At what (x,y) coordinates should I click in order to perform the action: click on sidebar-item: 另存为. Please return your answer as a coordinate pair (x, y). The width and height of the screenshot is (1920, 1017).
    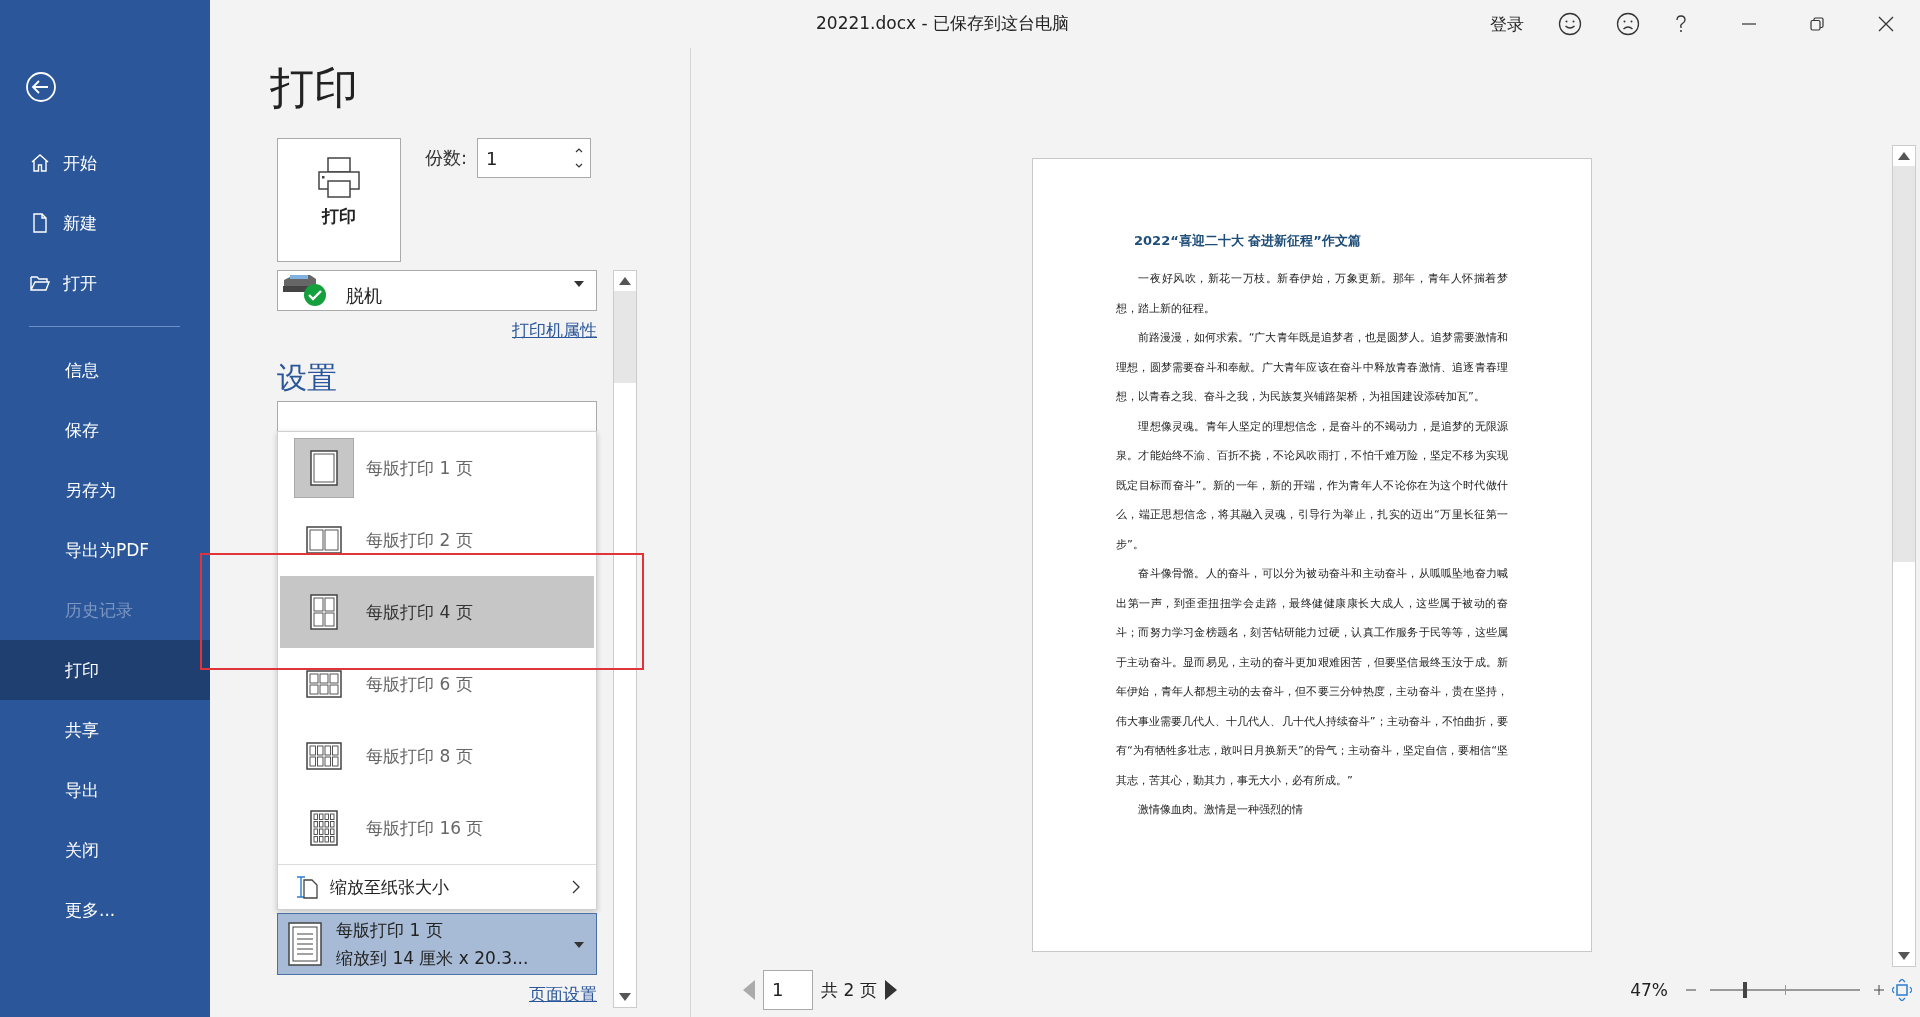
    Looking at the image, I should click on (105, 490).